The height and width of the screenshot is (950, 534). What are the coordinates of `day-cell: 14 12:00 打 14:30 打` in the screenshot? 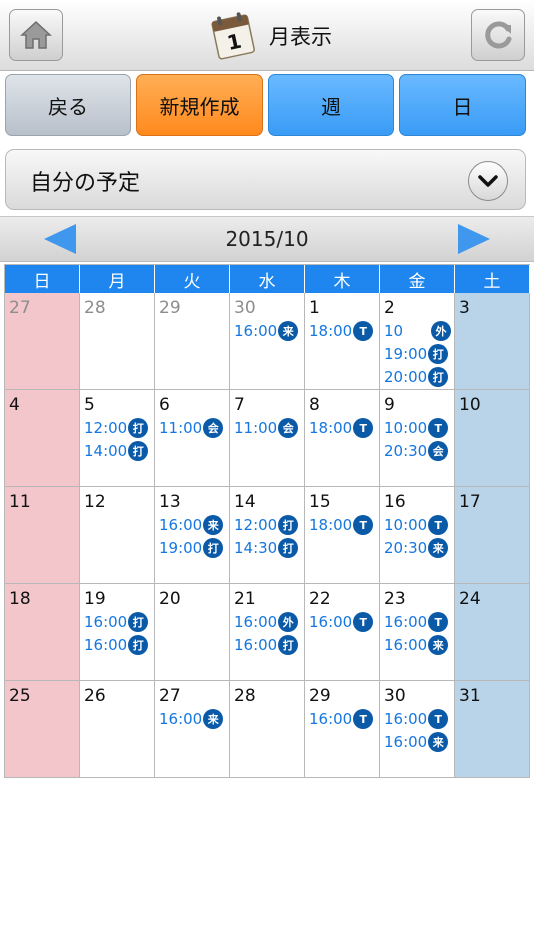 It's located at (267, 535).